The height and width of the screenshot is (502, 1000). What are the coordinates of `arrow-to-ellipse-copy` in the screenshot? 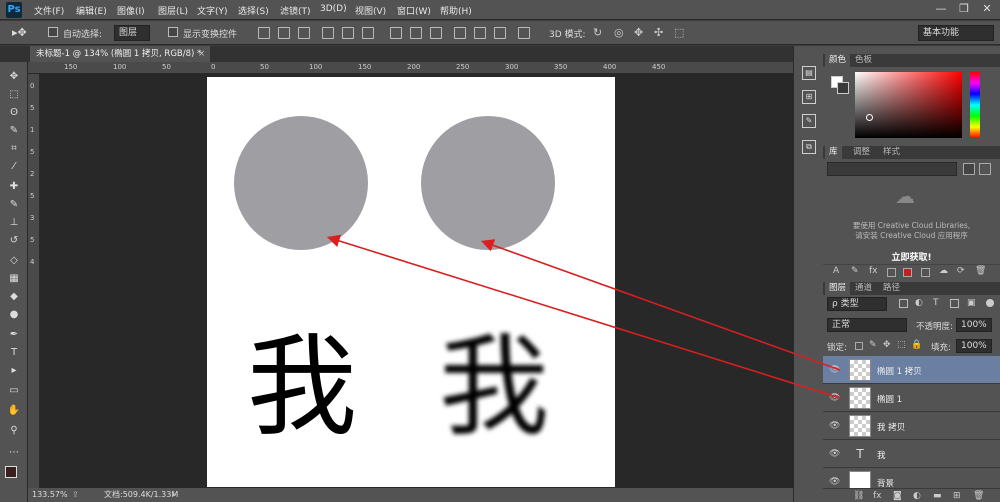 It's located at (660, 305).